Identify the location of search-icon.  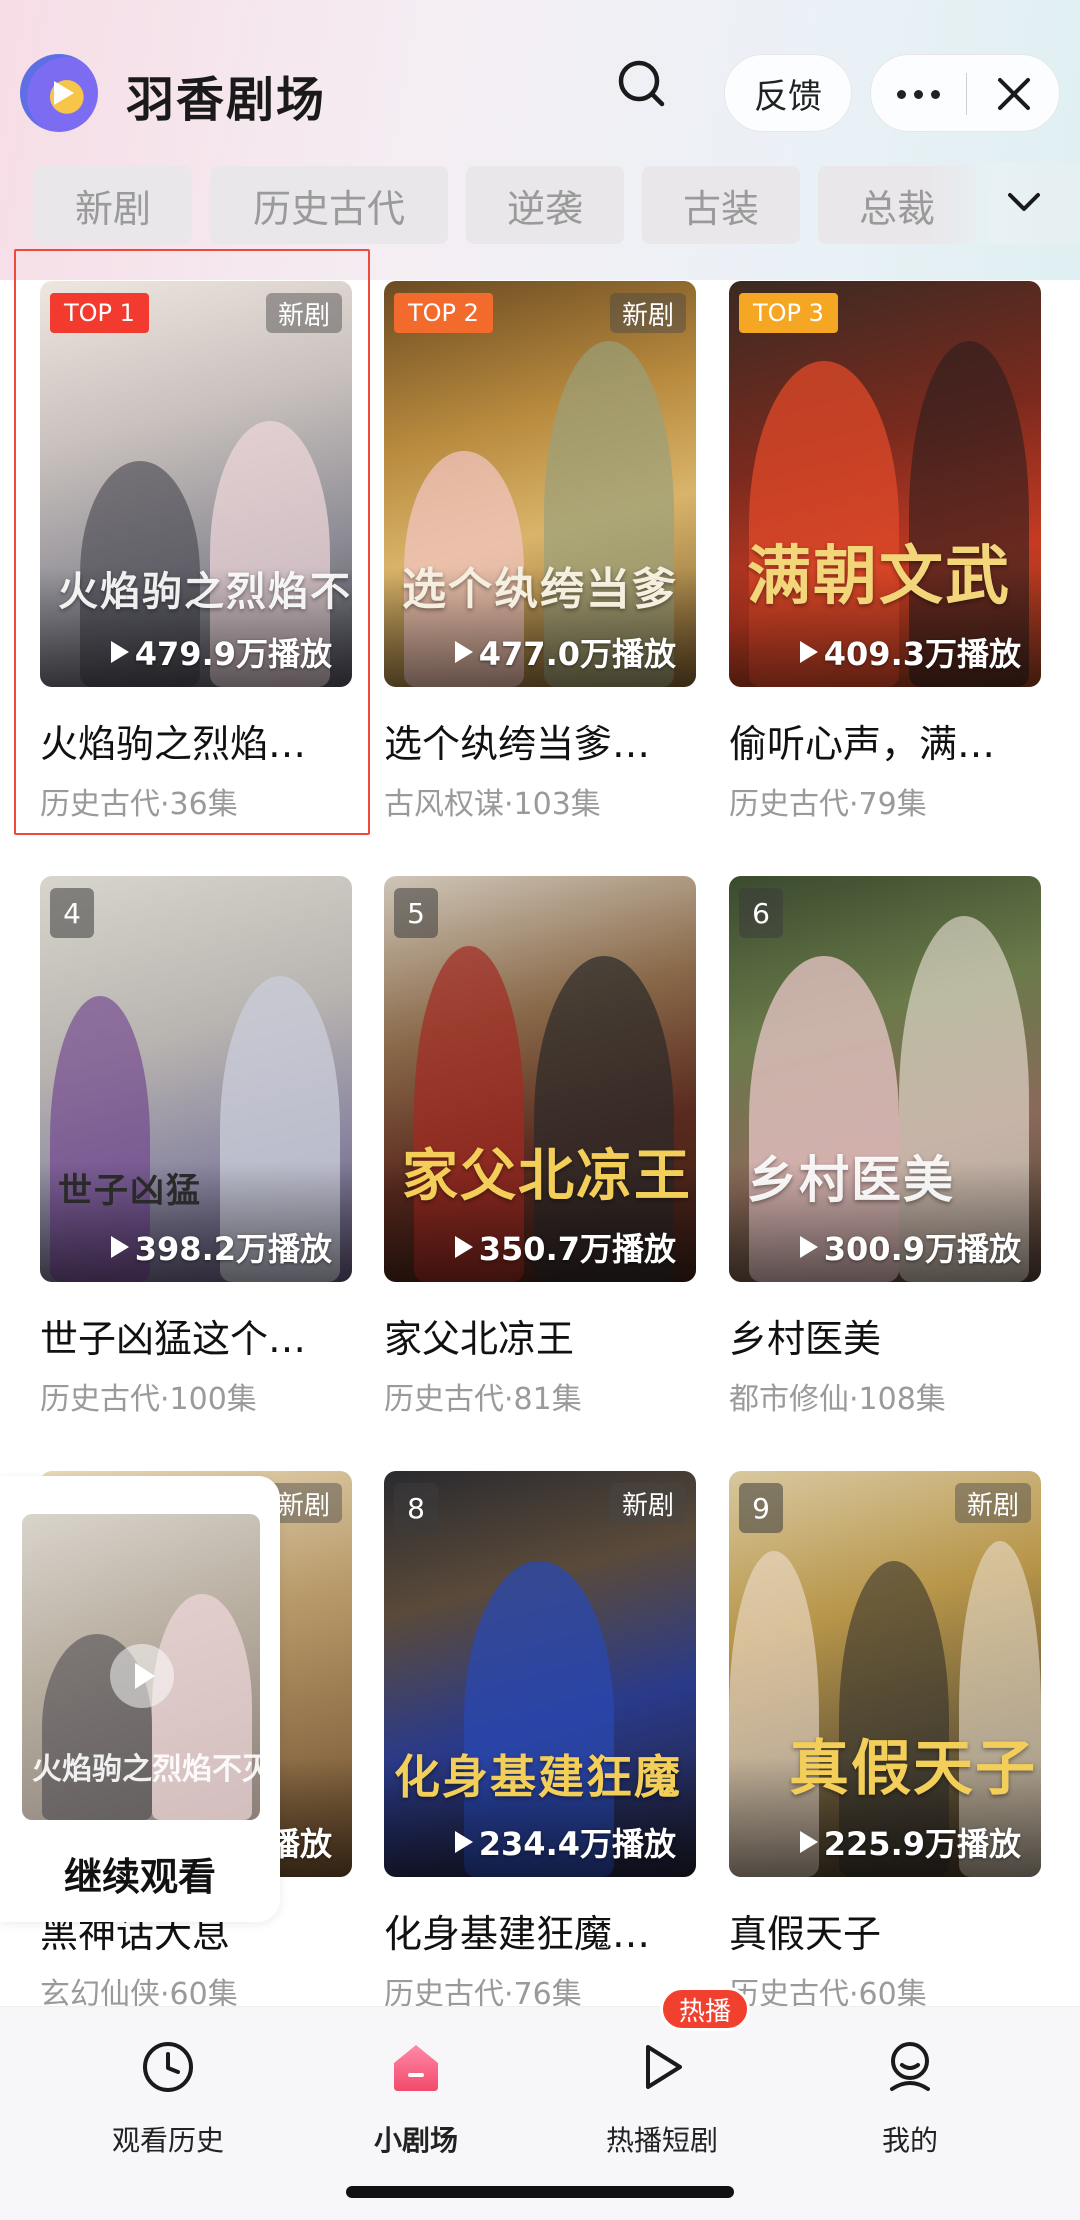
(642, 84).